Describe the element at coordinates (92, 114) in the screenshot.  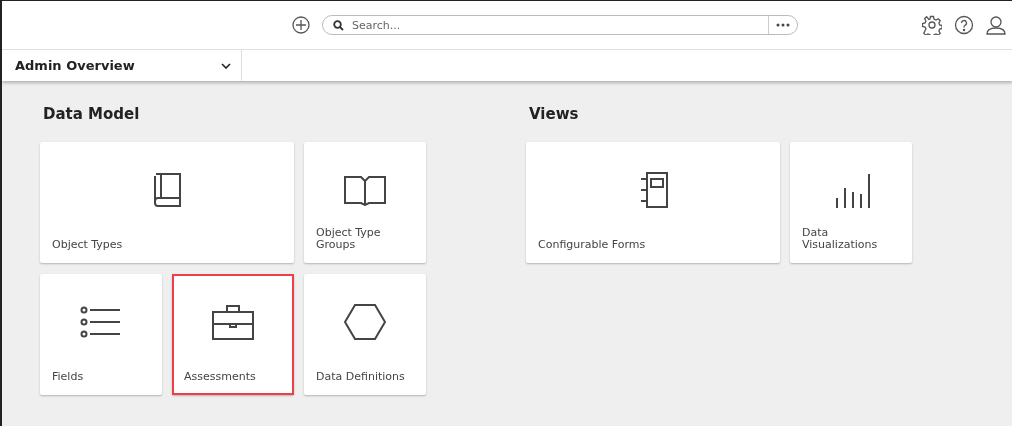
I see `section-title: Data Model` at that location.